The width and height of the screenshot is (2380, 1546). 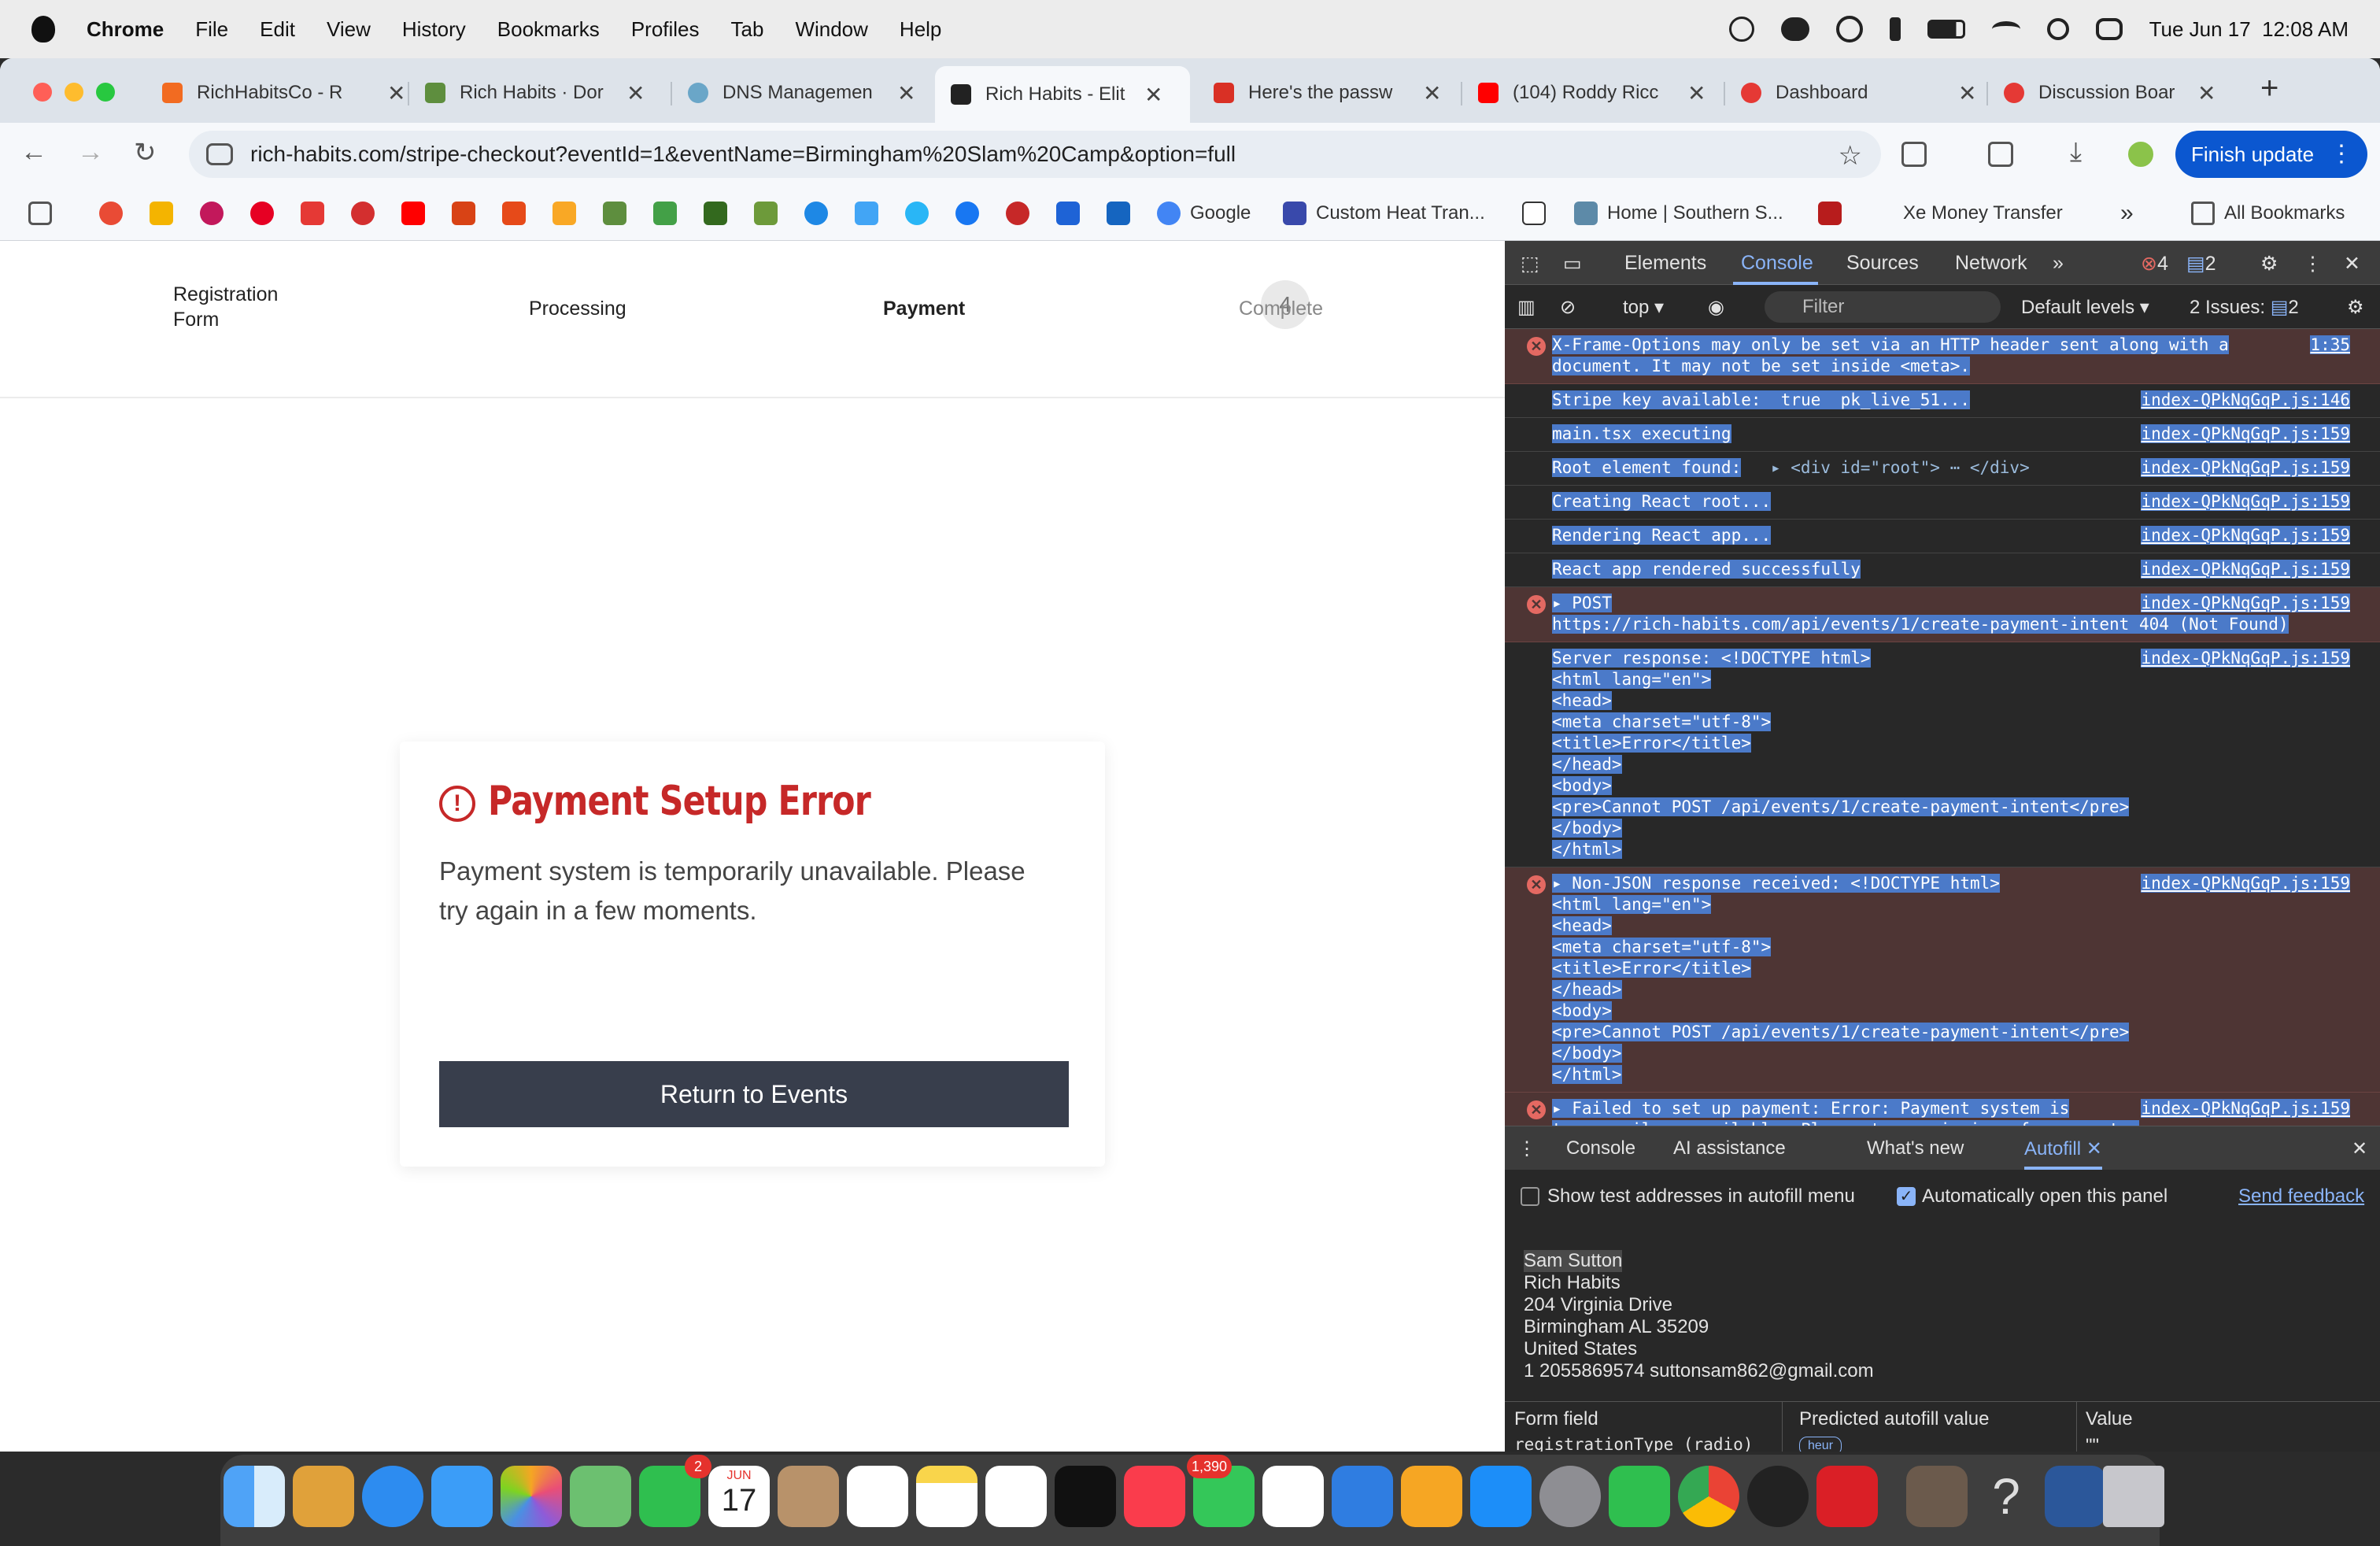 I want to click on outlook-icon, so click(x=1118, y=213).